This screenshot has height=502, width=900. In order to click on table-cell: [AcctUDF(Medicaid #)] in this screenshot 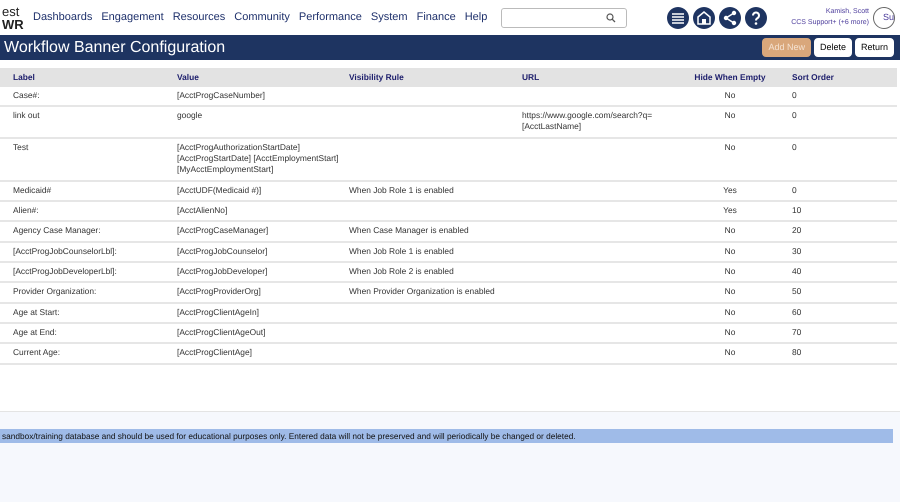, I will do `click(219, 189)`.